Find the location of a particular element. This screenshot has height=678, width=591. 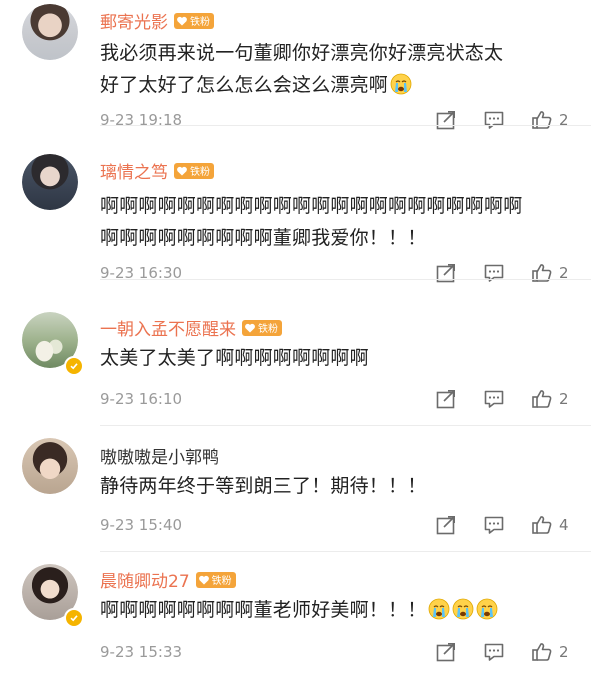

timestamp: 9-23 19:18 is located at coordinates (141, 120).